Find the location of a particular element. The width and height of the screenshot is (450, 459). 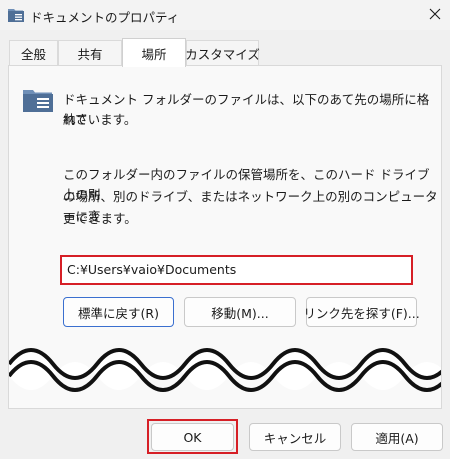

close-button is located at coordinates (435, 14).